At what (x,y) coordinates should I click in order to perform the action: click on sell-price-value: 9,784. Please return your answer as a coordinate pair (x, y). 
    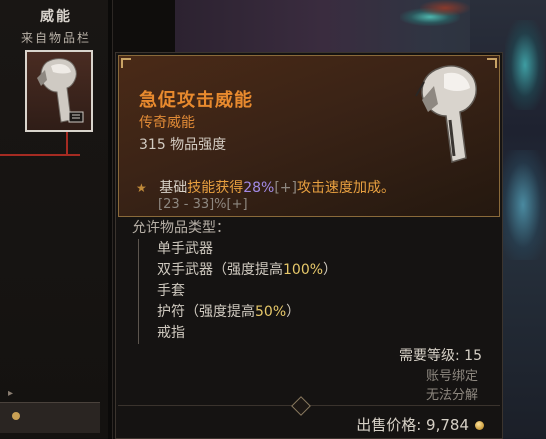
    Looking at the image, I should click on (447, 425).